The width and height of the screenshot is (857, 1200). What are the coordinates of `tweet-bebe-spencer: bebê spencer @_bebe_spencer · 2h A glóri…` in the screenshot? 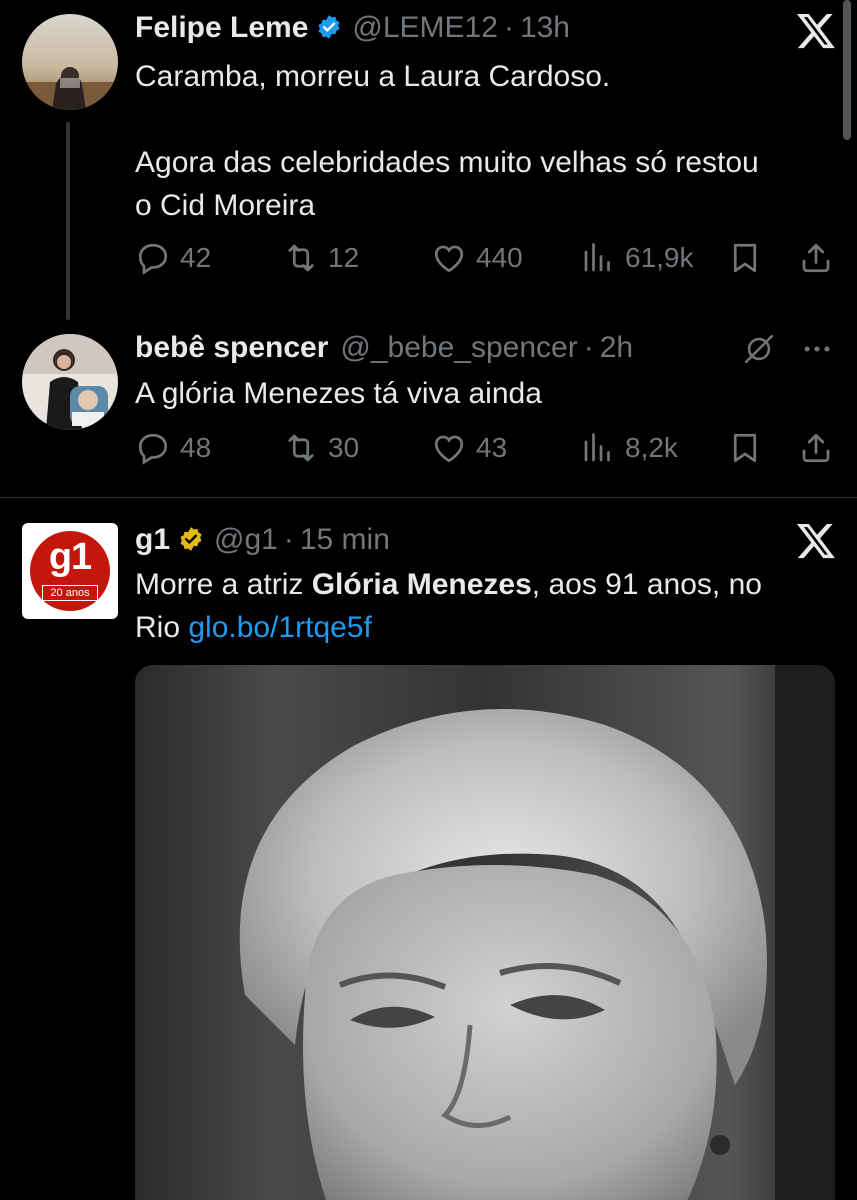 It's located at (428, 409).